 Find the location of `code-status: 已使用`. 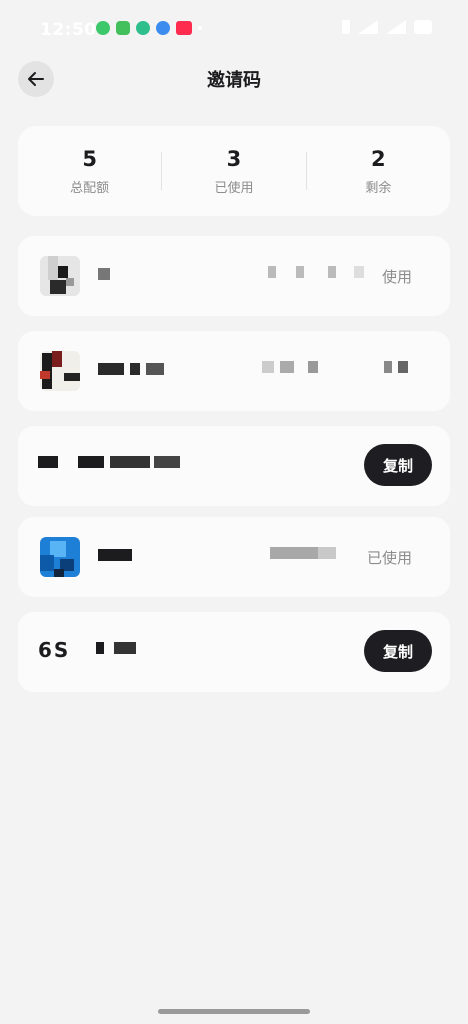

code-status: 已使用 is located at coordinates (389, 558).